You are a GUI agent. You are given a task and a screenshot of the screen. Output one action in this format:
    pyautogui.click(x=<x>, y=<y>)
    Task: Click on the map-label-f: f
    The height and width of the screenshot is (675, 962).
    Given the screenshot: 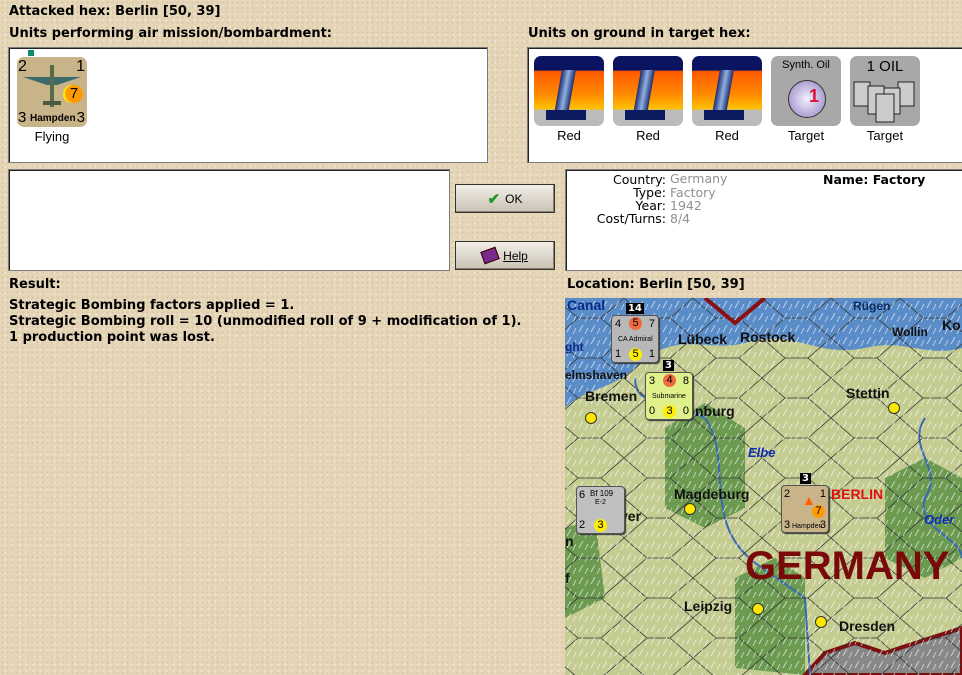 What is the action you would take?
    pyautogui.click(x=567, y=578)
    